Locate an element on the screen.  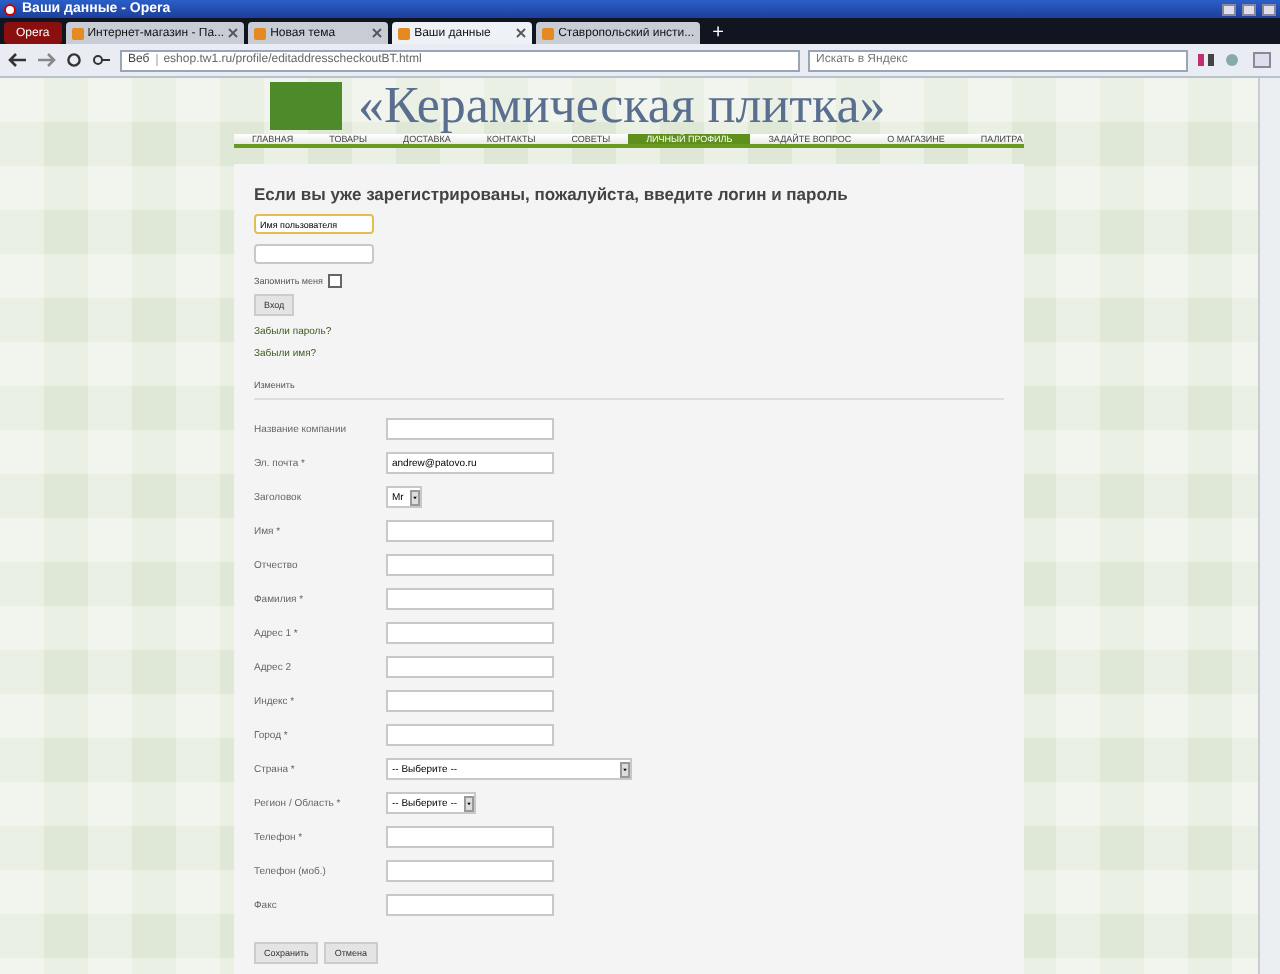
grass-logo-picture is located at coordinates (306, 106).